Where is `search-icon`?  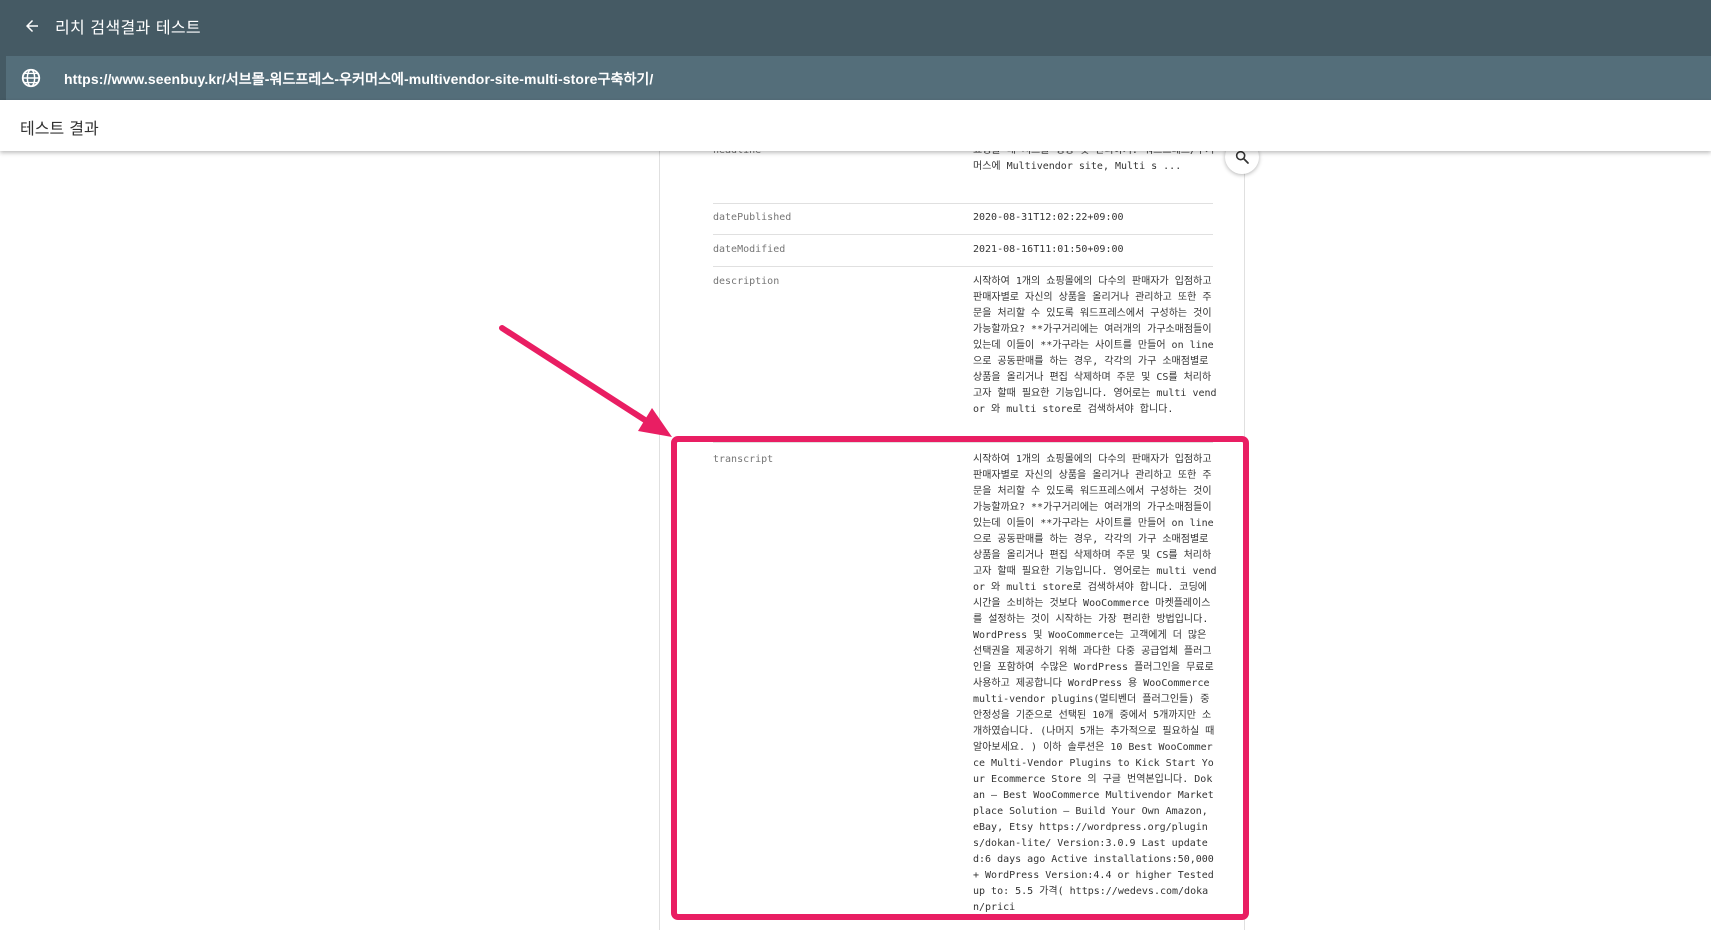 search-icon is located at coordinates (1242, 157).